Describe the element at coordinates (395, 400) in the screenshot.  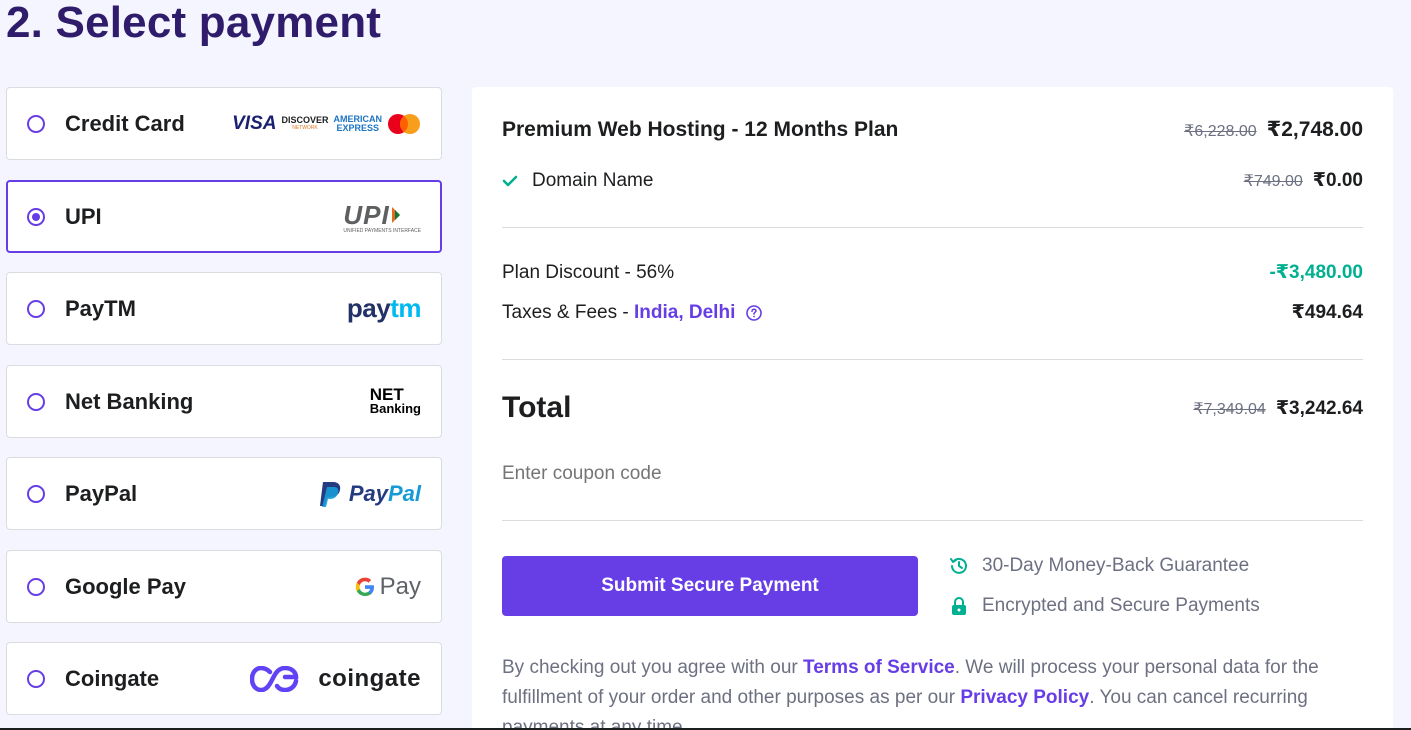
I see `net-banking-logo: NET Banking` at that location.